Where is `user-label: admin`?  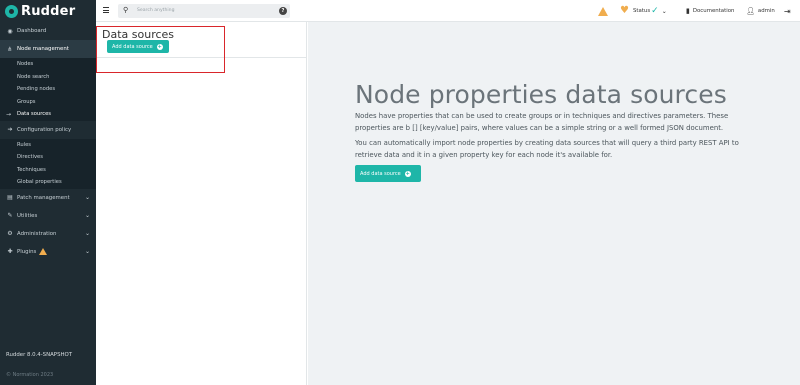
user-label: admin is located at coordinates (766, 11).